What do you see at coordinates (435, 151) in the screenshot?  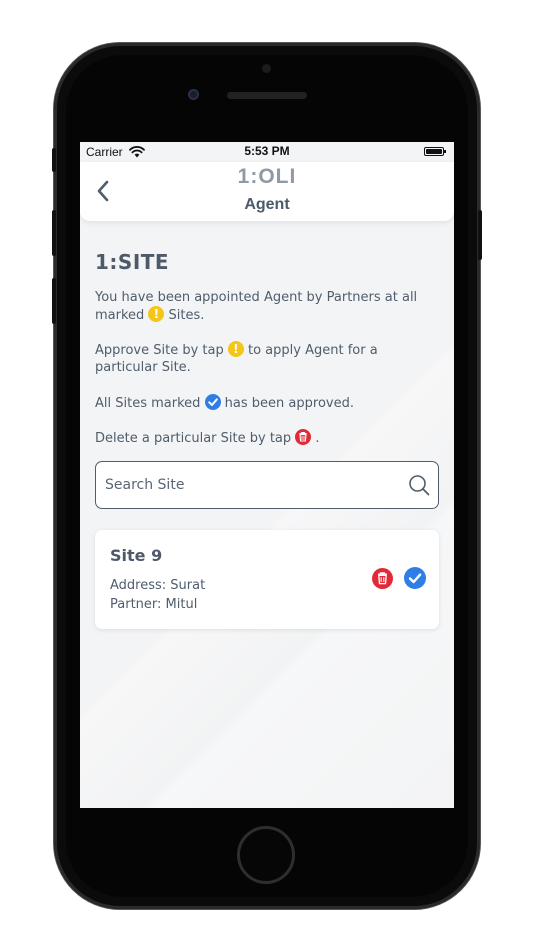 I see `battery-icon` at bounding box center [435, 151].